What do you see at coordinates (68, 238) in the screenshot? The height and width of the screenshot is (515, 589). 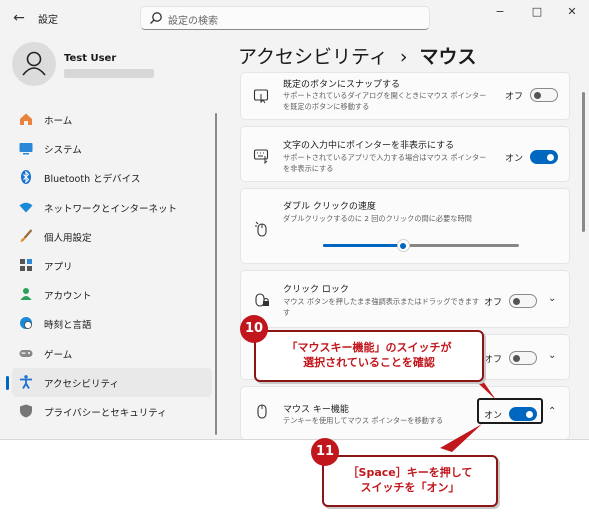 I see `sidebar-item-label: 個人用設定` at bounding box center [68, 238].